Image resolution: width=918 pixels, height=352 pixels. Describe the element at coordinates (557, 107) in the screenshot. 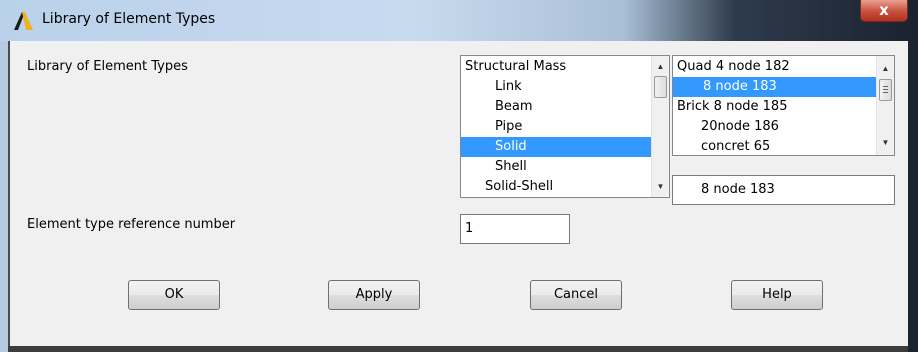

I see `category-item-beam: Beam` at that location.